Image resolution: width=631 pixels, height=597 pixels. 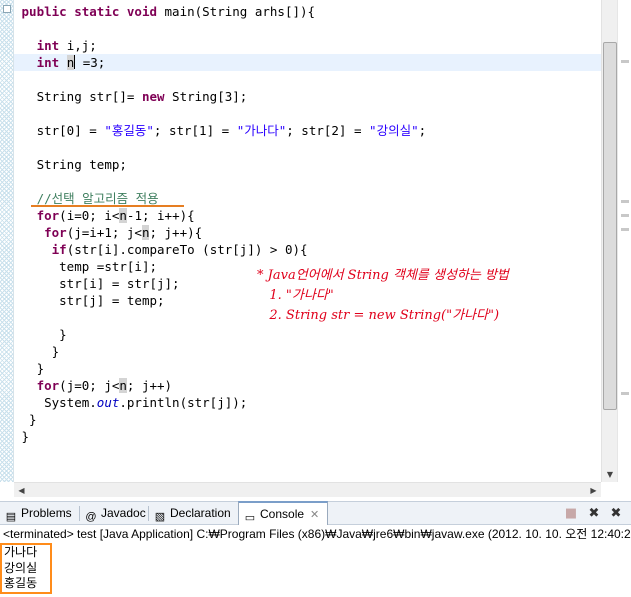 What do you see at coordinates (81, 96) in the screenshot?
I see `code-token: String str[]=` at bounding box center [81, 96].